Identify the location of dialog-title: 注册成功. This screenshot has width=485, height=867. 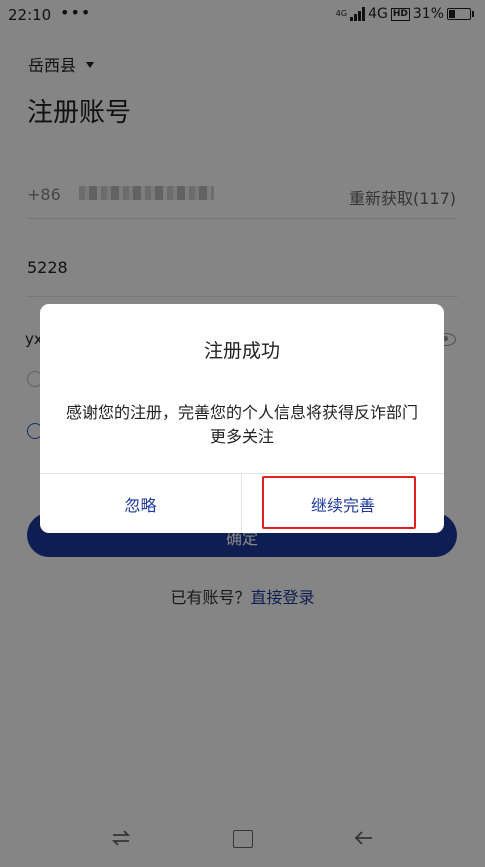
(241, 351).